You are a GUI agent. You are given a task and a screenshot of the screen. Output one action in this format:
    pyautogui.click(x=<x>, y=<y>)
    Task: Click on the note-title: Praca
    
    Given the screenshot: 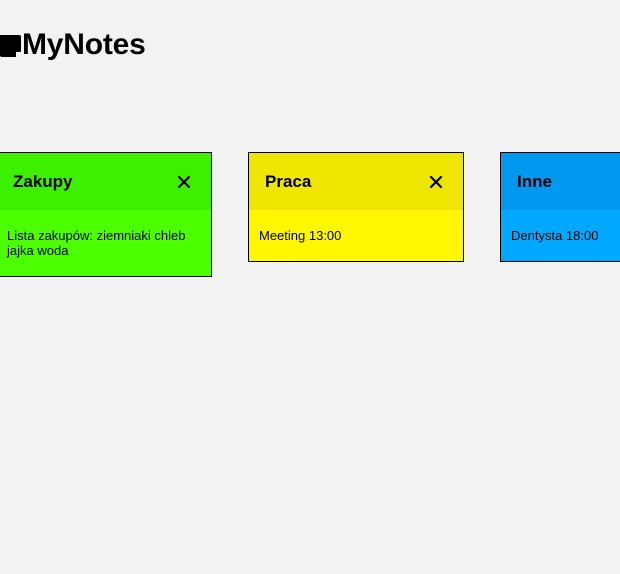 What is the action you would take?
    pyautogui.click(x=288, y=181)
    